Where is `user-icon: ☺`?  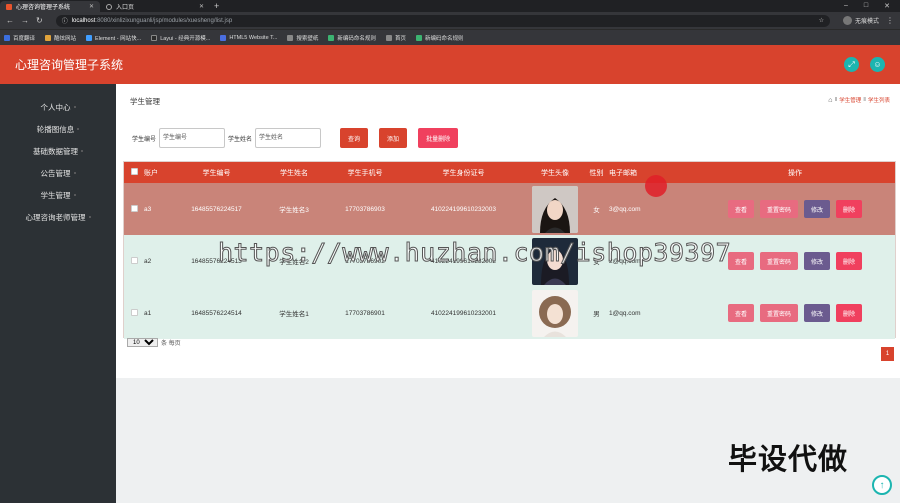
user-icon: ☺ is located at coordinates (877, 64).